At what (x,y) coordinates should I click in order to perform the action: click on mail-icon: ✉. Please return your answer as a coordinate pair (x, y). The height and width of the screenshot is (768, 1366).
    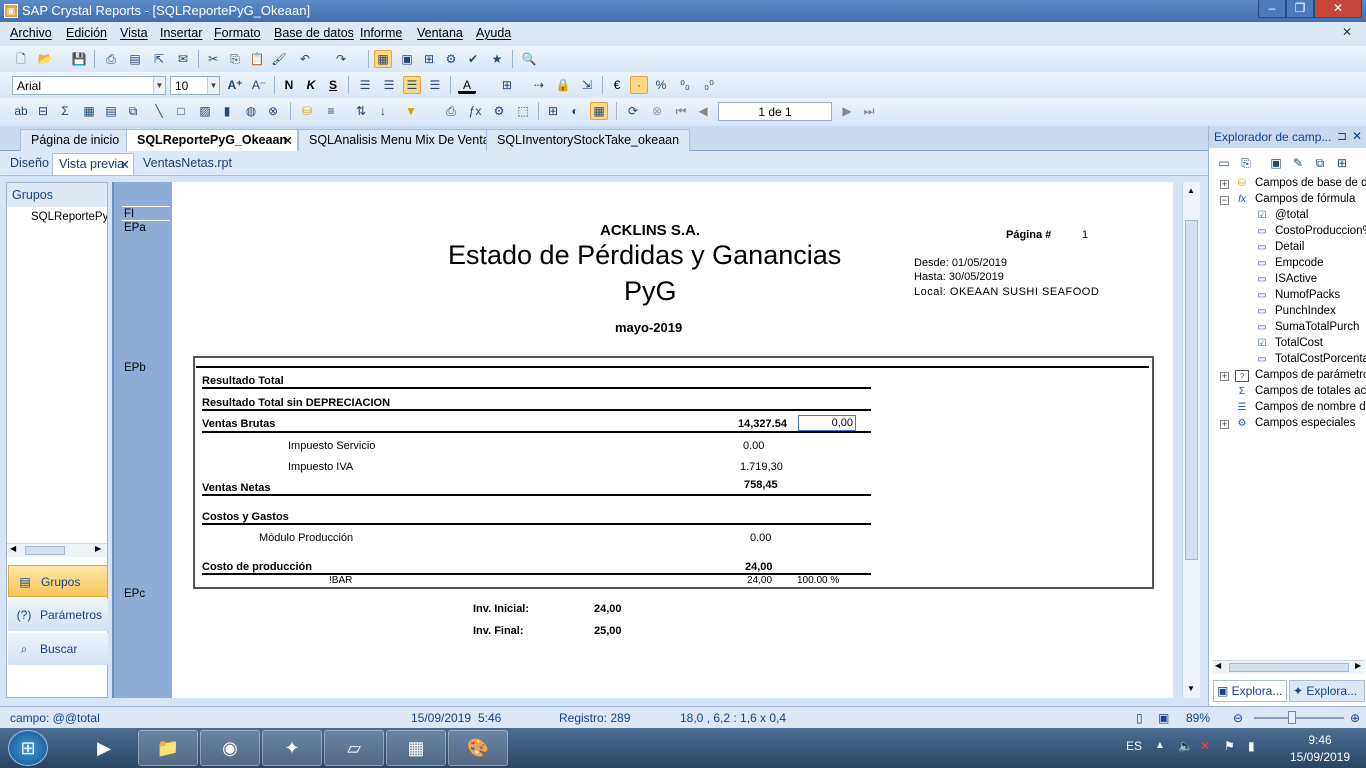
    Looking at the image, I should click on (183, 59).